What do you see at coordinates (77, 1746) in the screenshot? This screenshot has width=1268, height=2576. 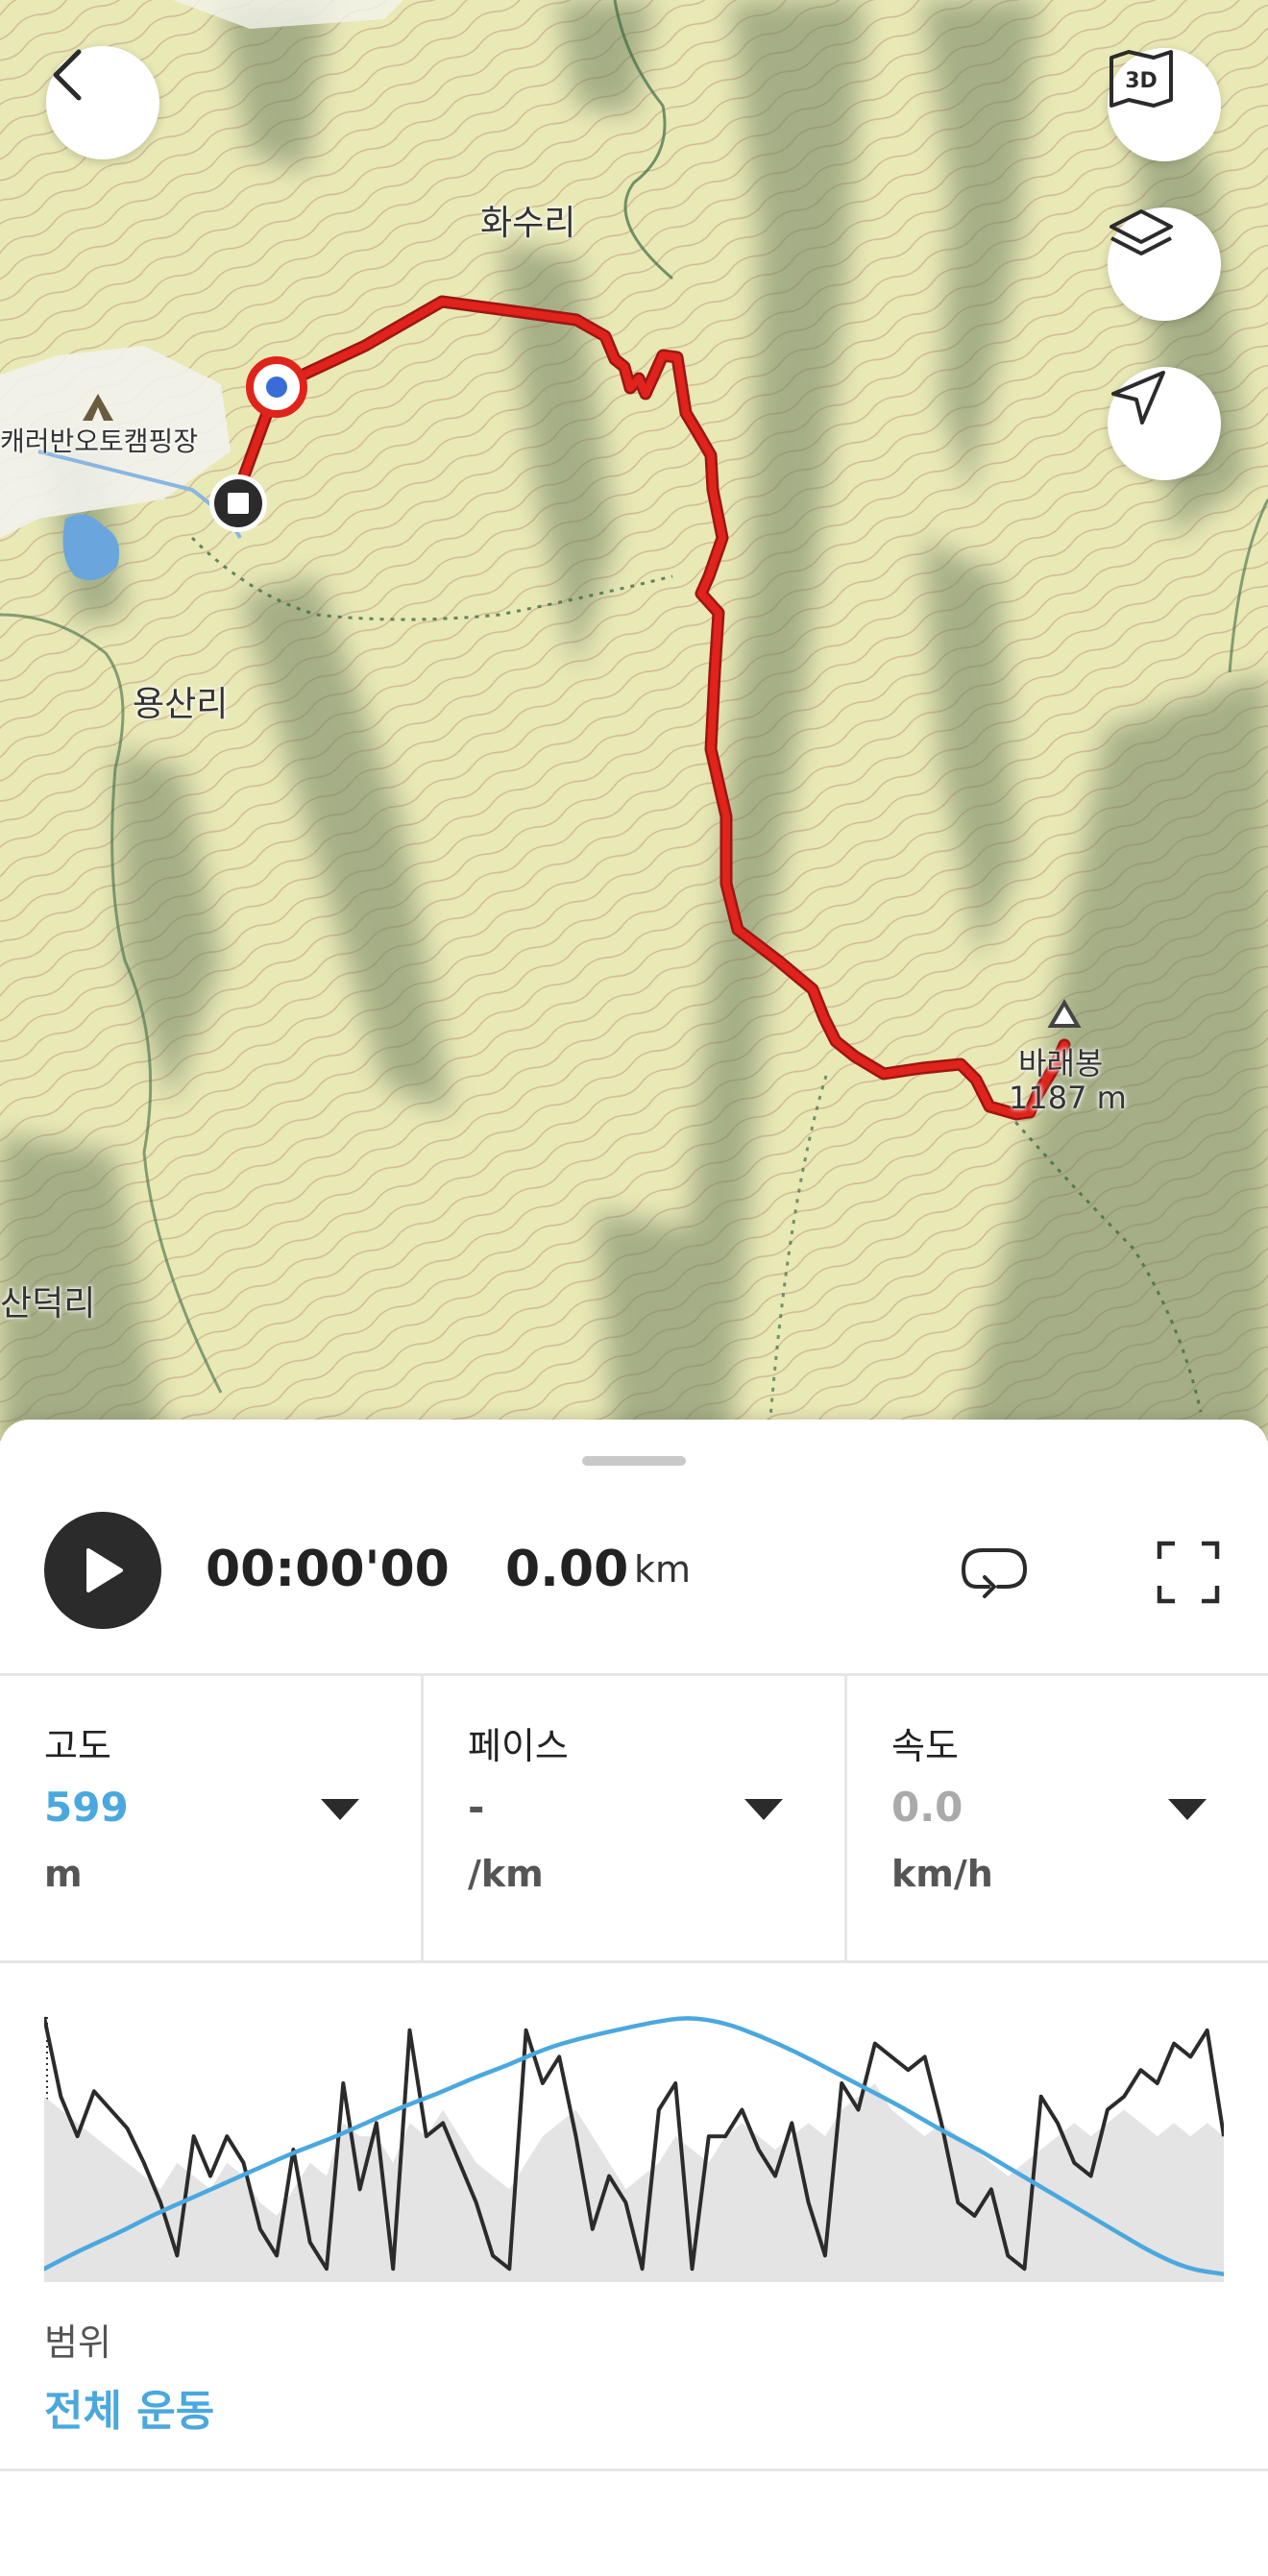 I see `metric-label: 고도` at bounding box center [77, 1746].